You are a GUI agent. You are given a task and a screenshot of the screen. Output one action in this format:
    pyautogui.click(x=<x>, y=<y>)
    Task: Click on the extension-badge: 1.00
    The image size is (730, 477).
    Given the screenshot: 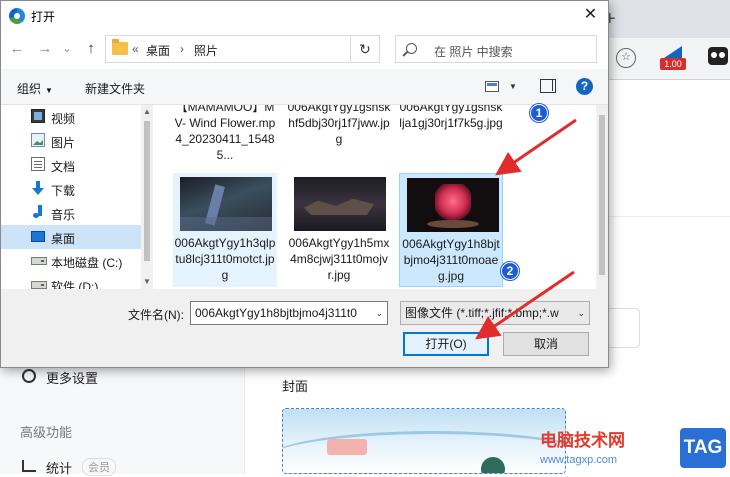 What is the action you would take?
    pyautogui.click(x=673, y=64)
    